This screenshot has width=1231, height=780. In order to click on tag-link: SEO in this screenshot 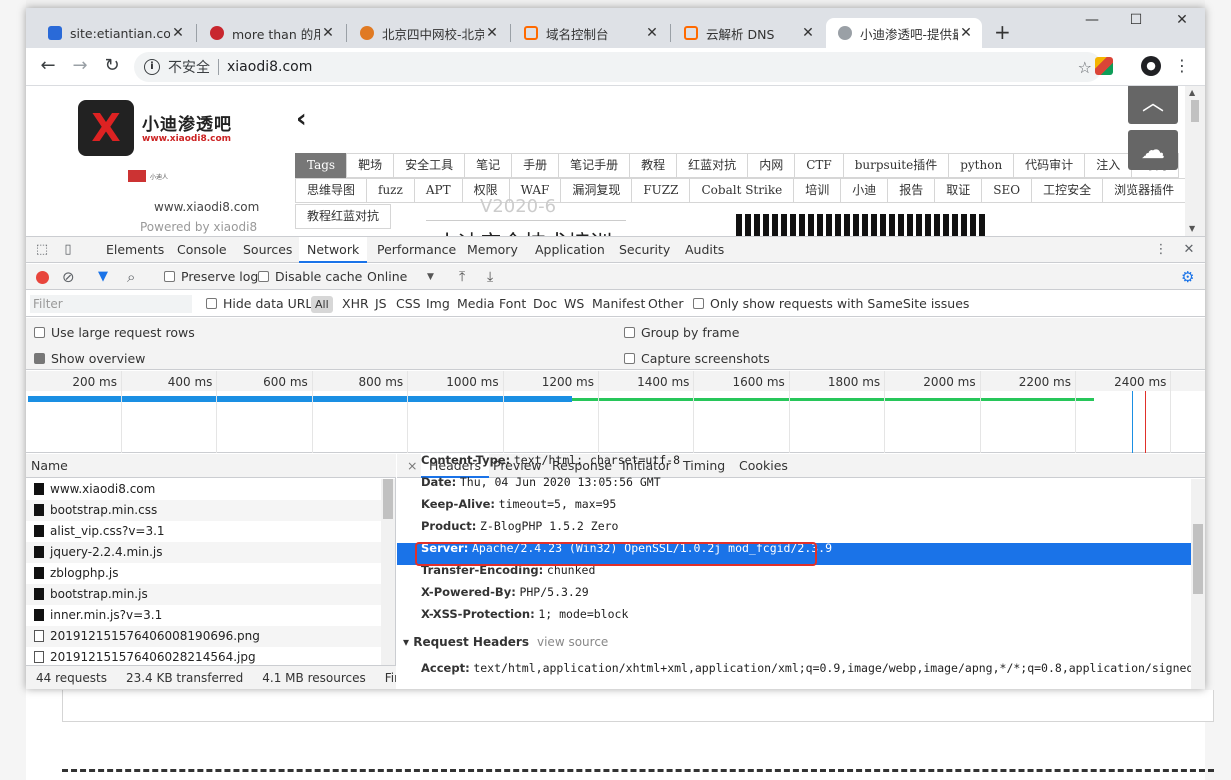, I will do `click(1007, 190)`.